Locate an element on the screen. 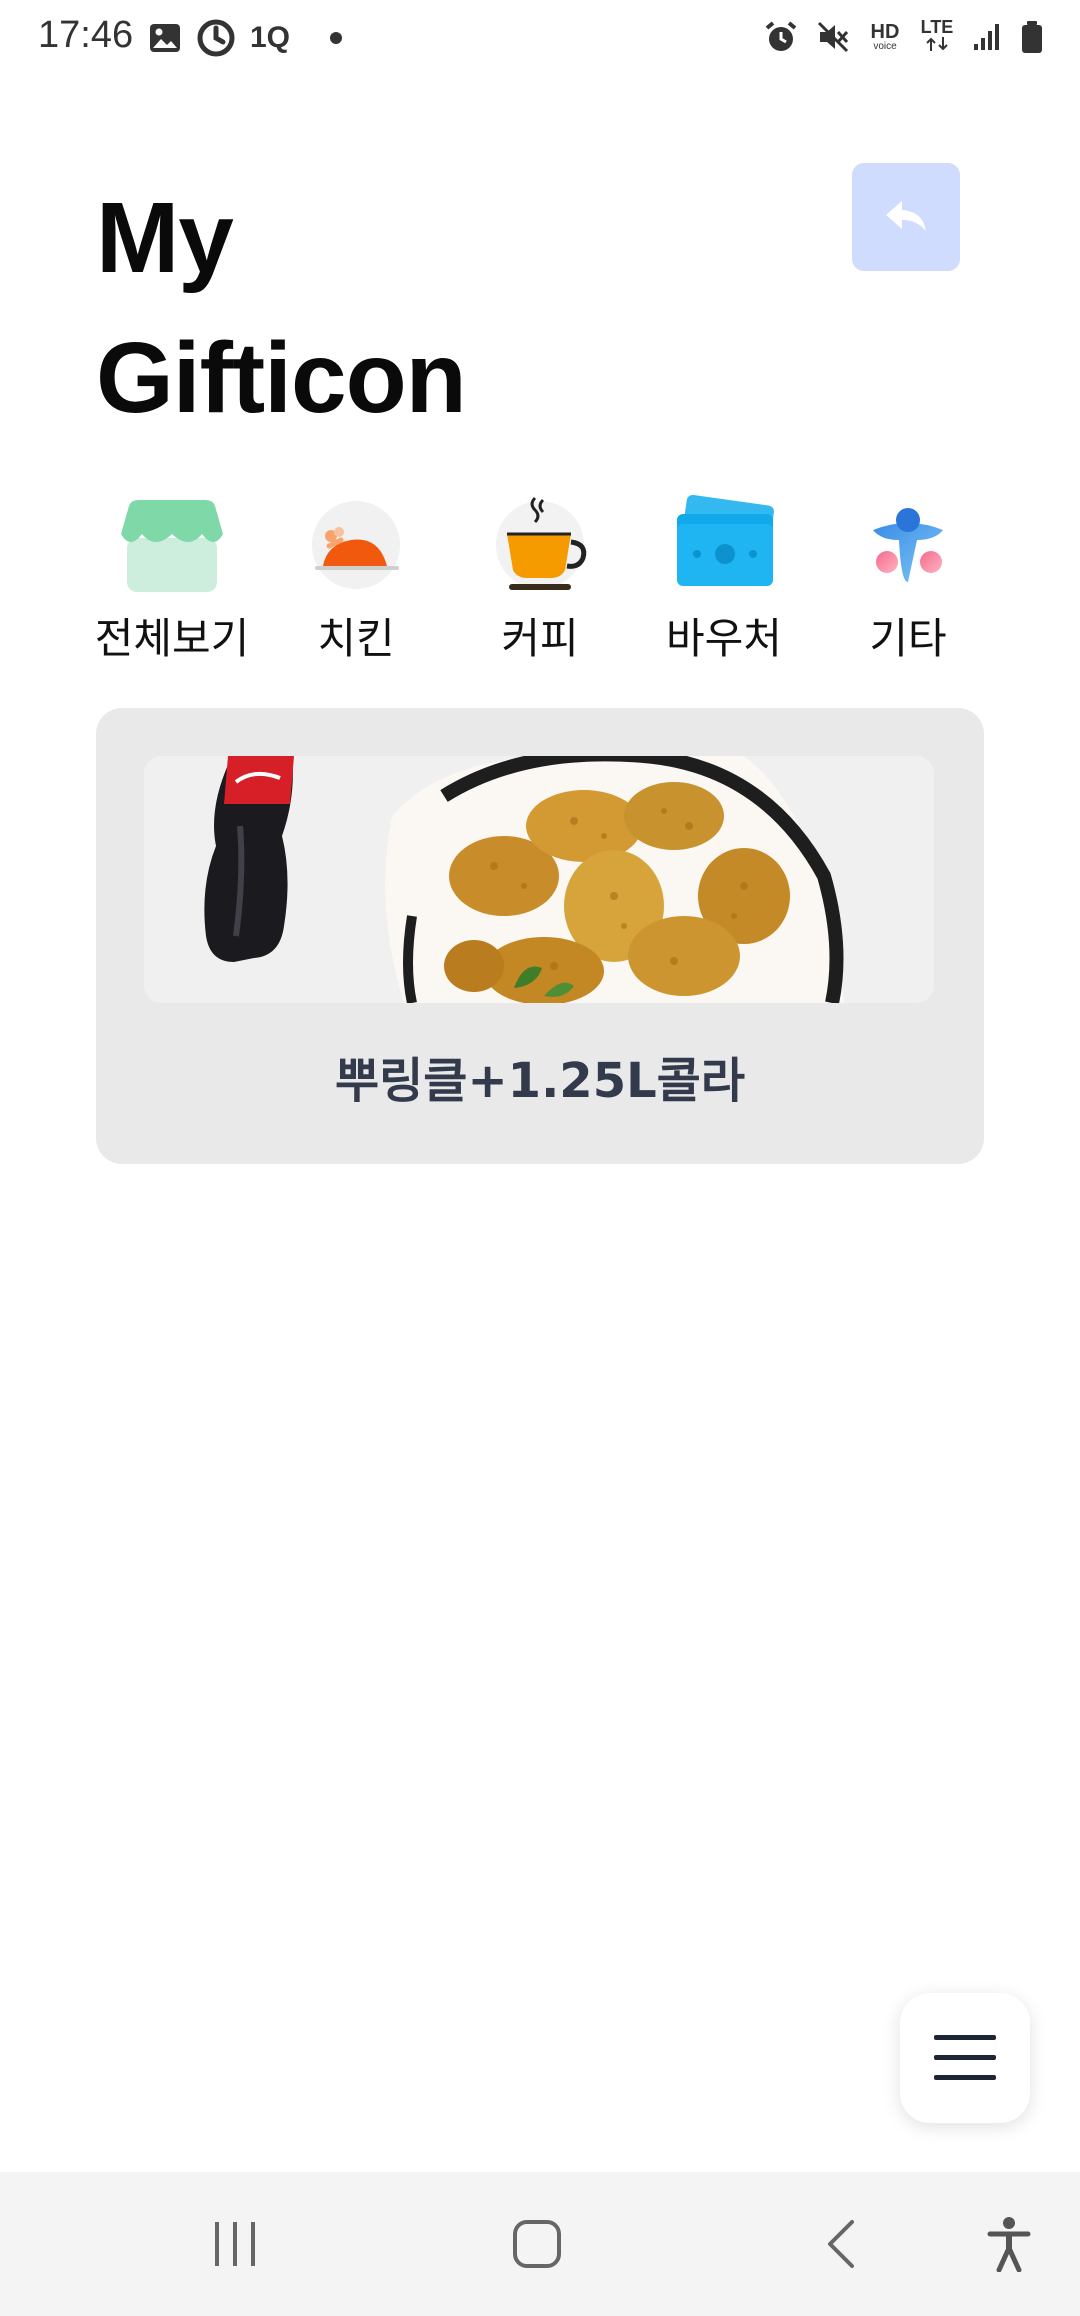 Image resolution: width=1080 pixels, height=2316 pixels. accessibility-button is located at coordinates (1009, 2244).